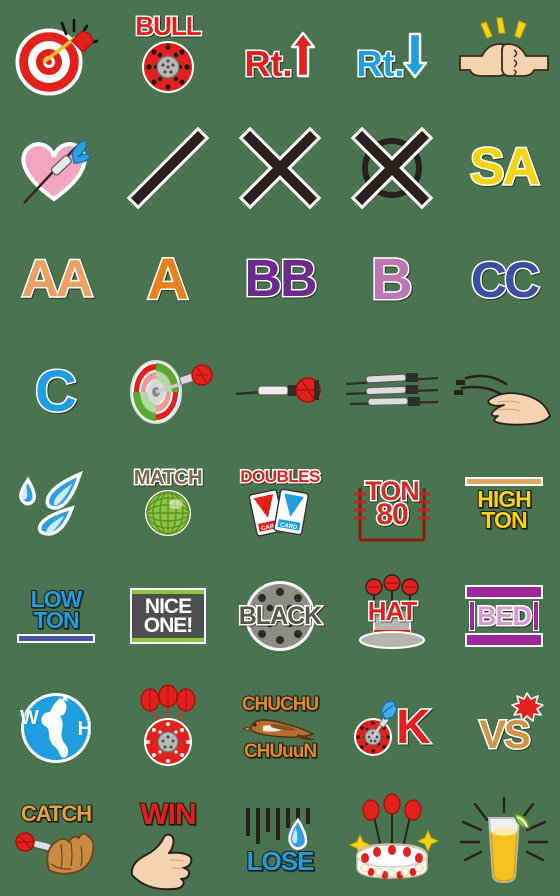 The width and height of the screenshot is (560, 896). I want to click on aa-text: AA, so click(57, 279).